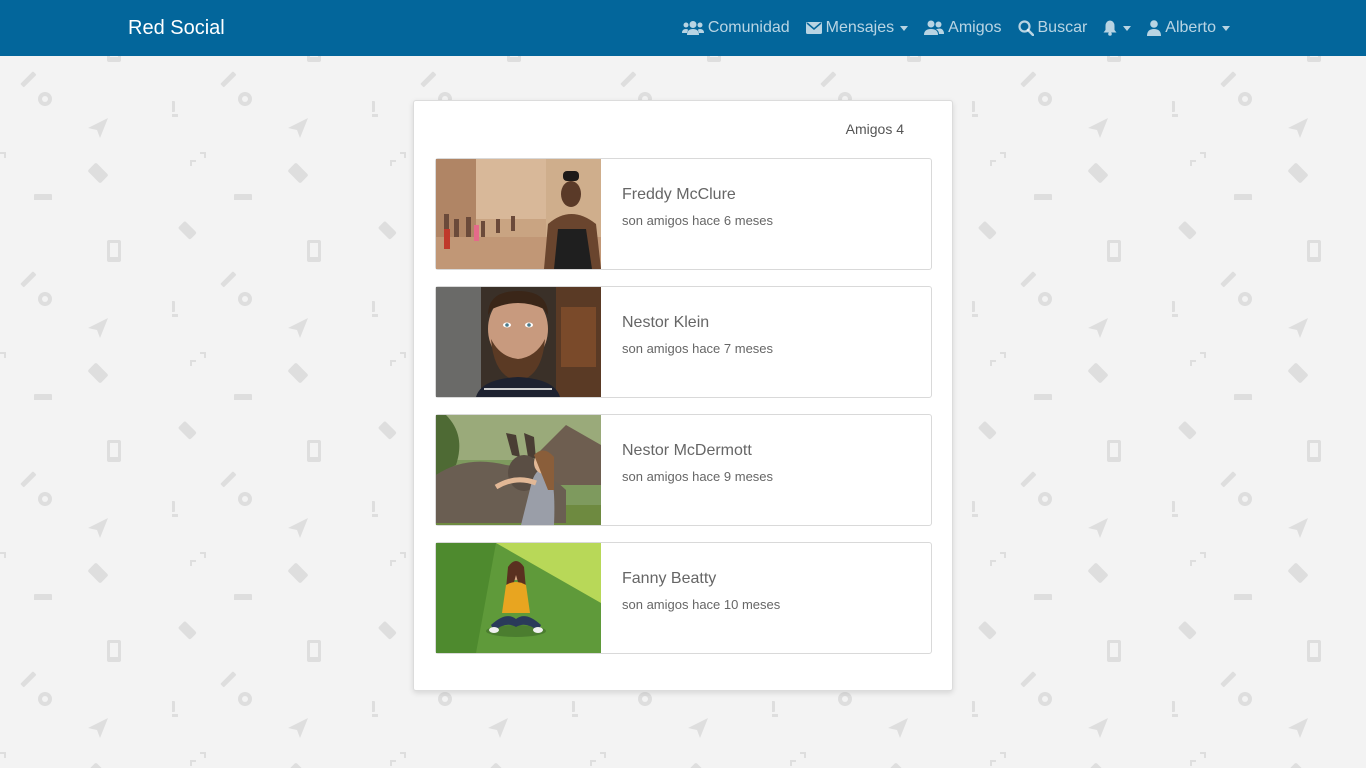  Describe the element at coordinates (697, 195) in the screenshot. I see `friend-name: Freddy McClure` at that location.